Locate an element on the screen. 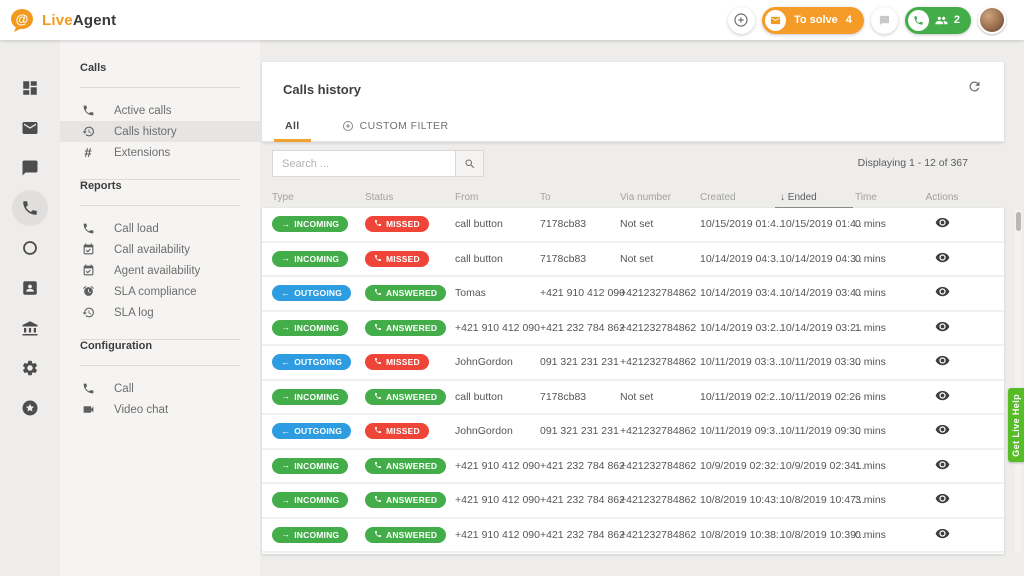 This screenshot has height=576, width=1024. column-header-to: To is located at coordinates (580, 197).